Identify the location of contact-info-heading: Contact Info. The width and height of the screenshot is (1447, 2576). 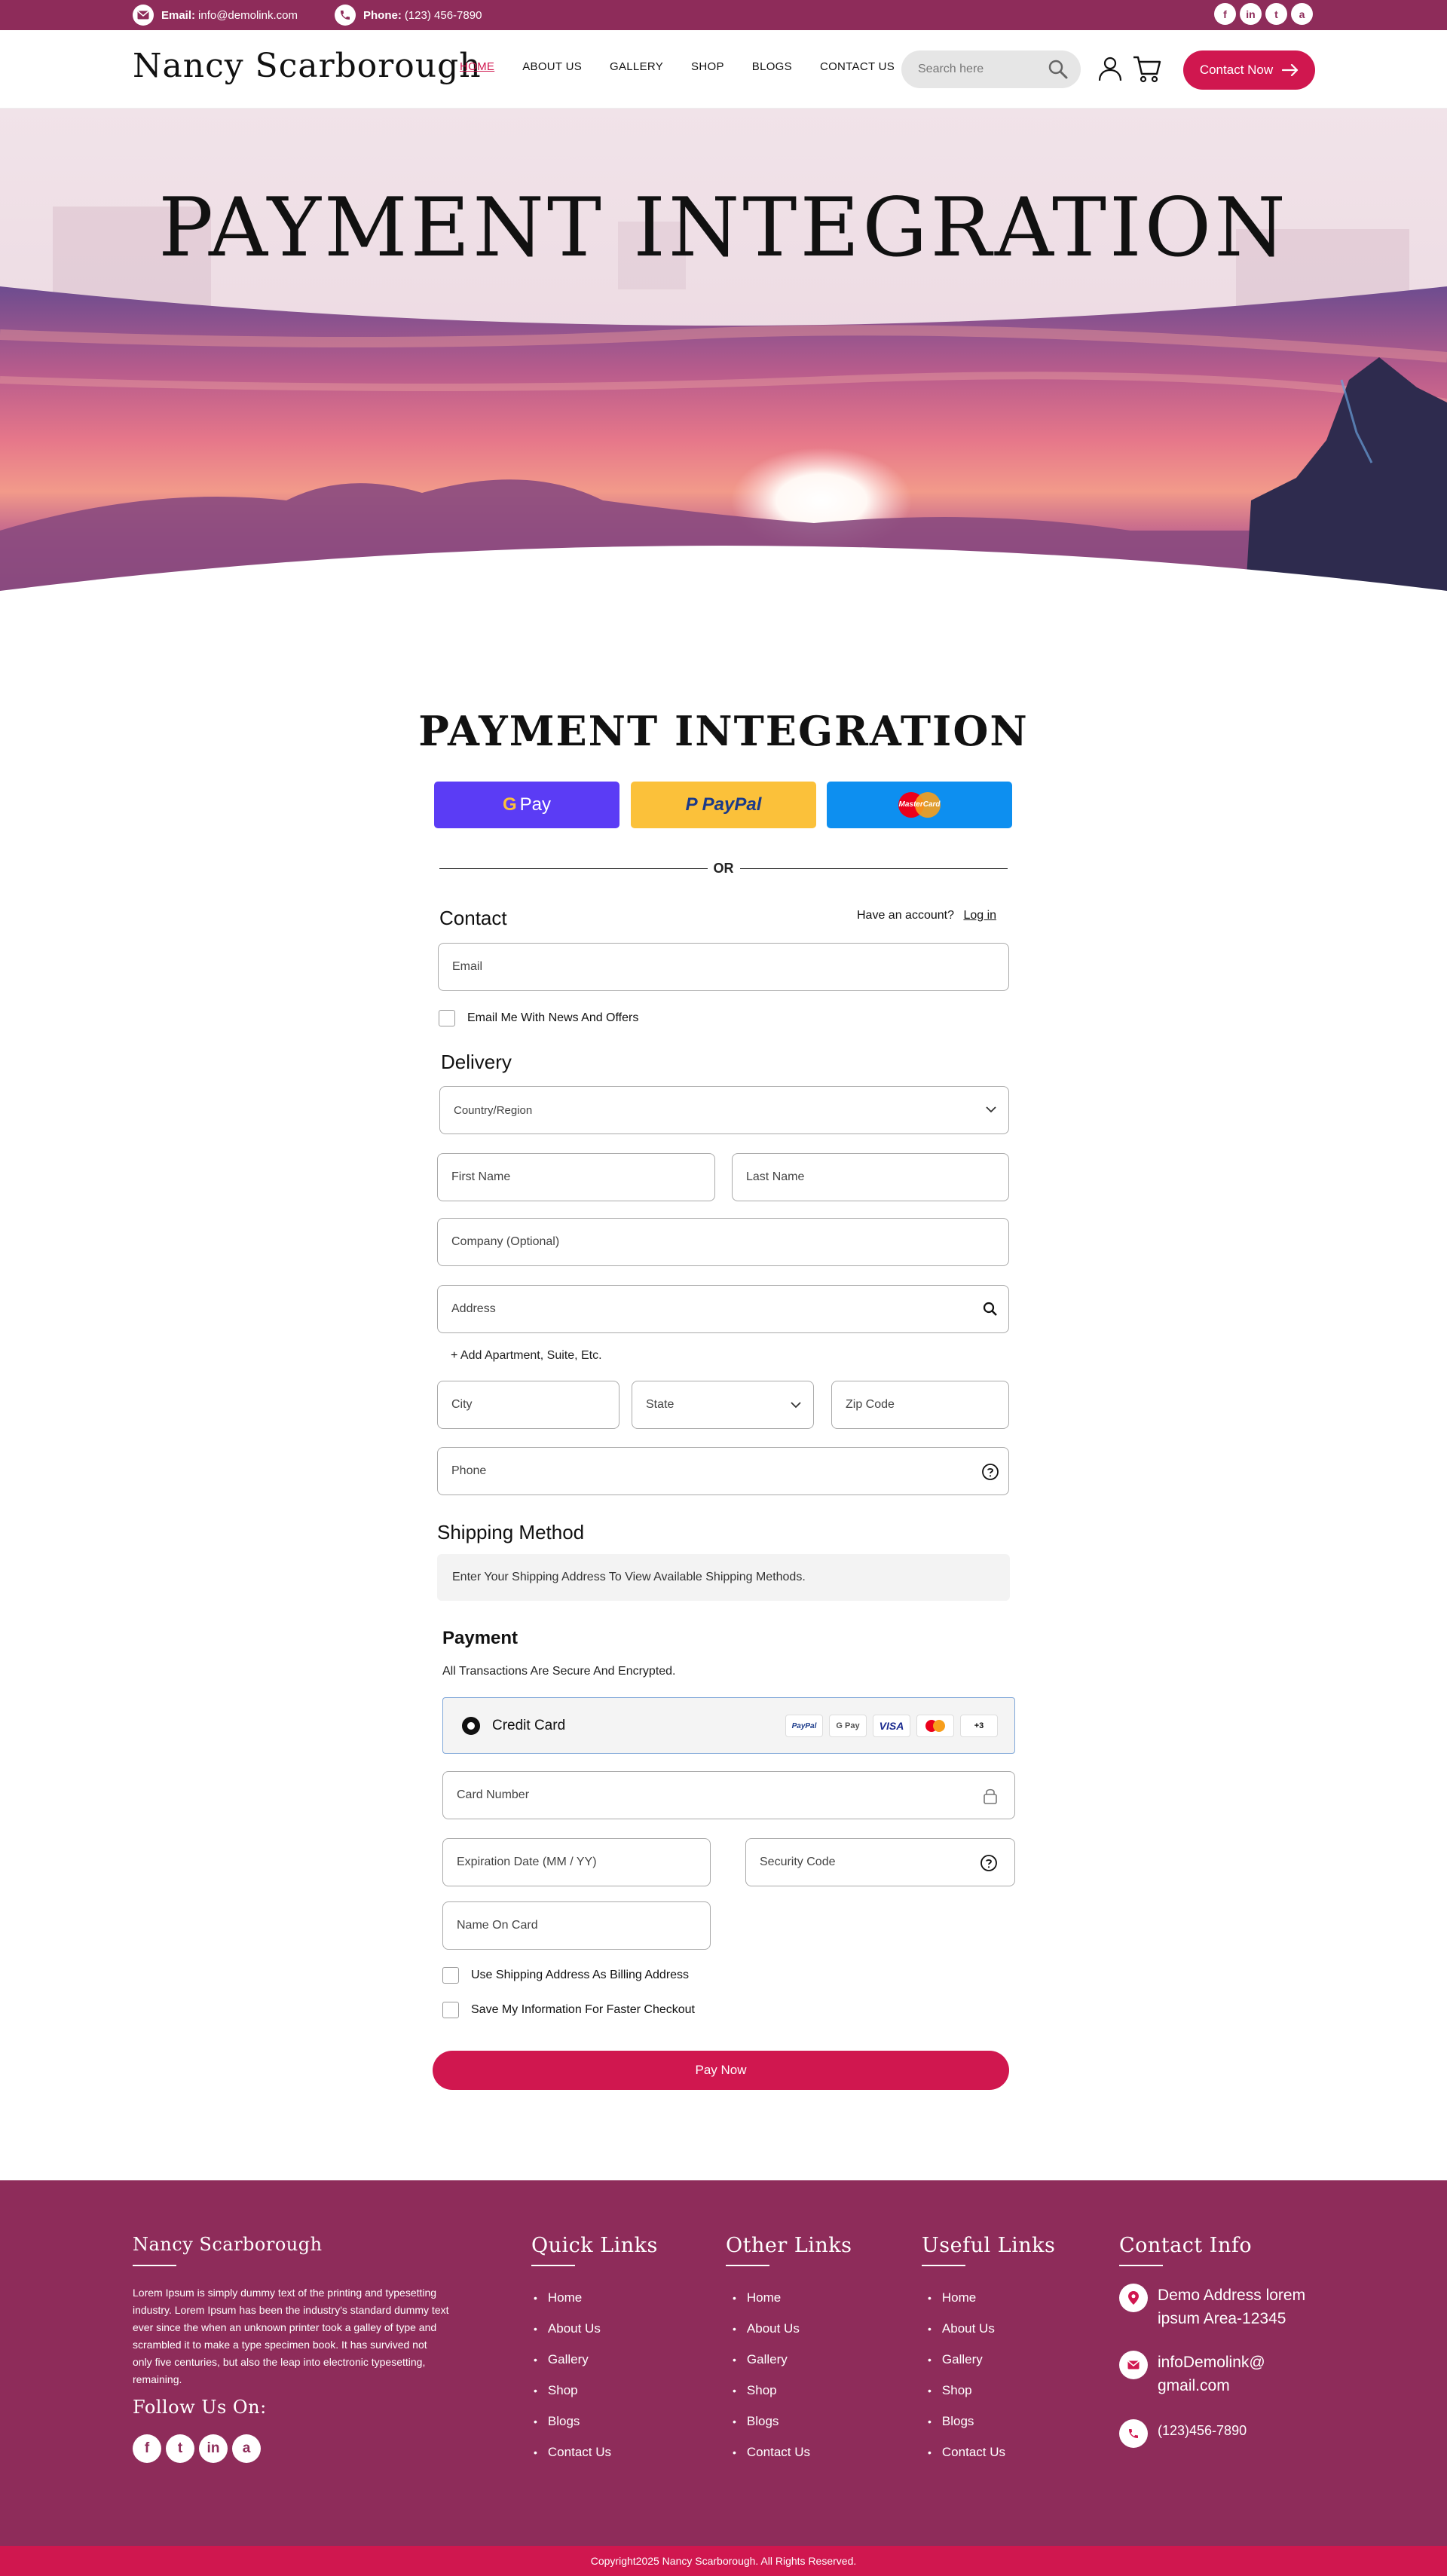
(1186, 2245).